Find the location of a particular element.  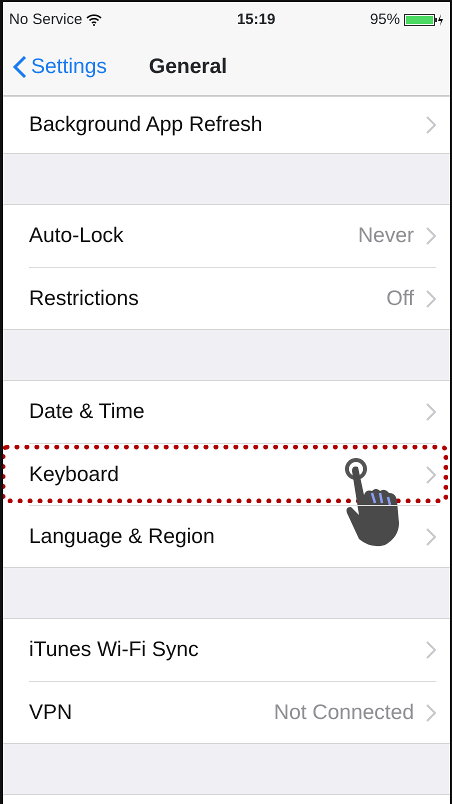

row-label: Background App Refresh is located at coordinates (146, 125).